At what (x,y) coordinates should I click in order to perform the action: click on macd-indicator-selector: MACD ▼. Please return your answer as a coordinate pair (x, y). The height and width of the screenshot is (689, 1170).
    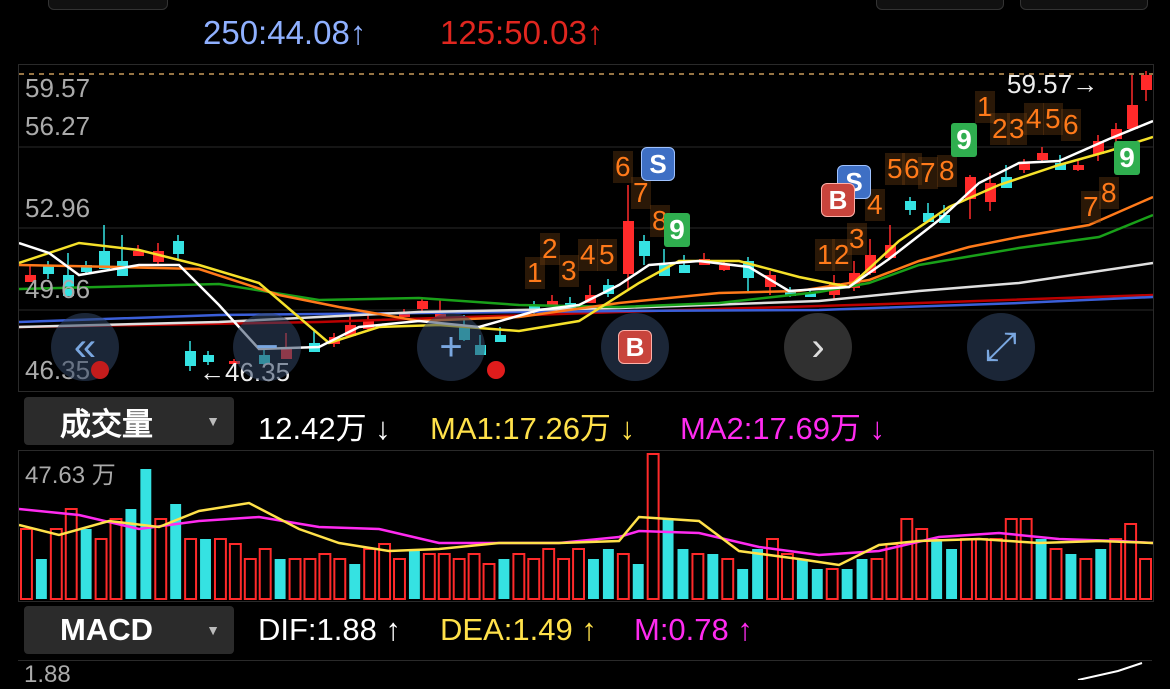
    Looking at the image, I should click on (129, 630).